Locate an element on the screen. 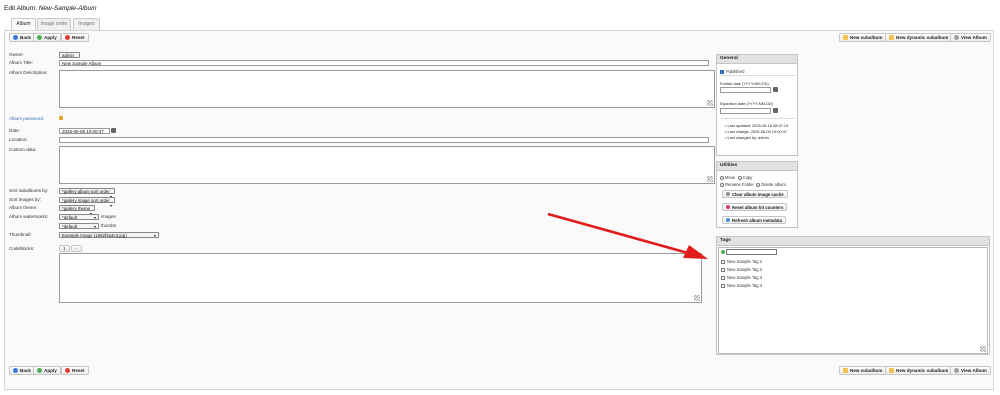 Image resolution: width=1000 pixels, height=395 pixels. arrow-head is located at coordinates (695, 252).